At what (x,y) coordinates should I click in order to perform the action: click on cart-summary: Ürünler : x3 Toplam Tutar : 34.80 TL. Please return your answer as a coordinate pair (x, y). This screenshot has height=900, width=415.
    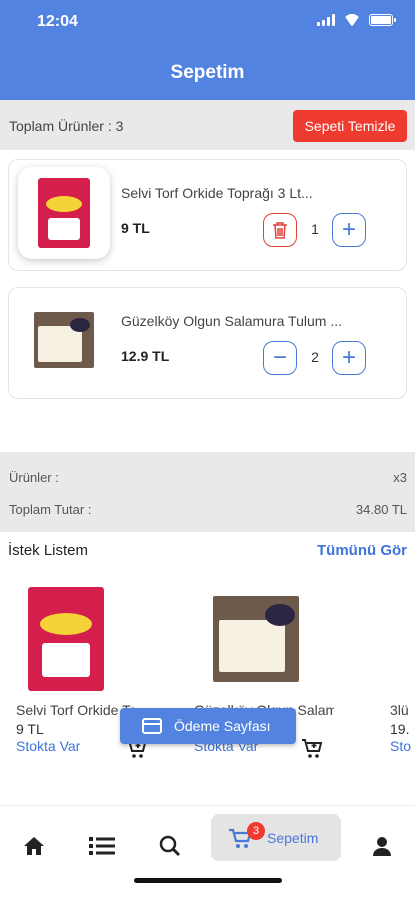
    Looking at the image, I should click on (207, 492).